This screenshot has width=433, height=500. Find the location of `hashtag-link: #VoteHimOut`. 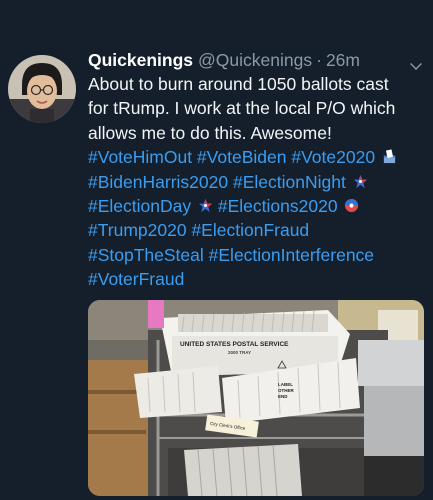

hashtag-link: #VoteHimOut is located at coordinates (140, 157).